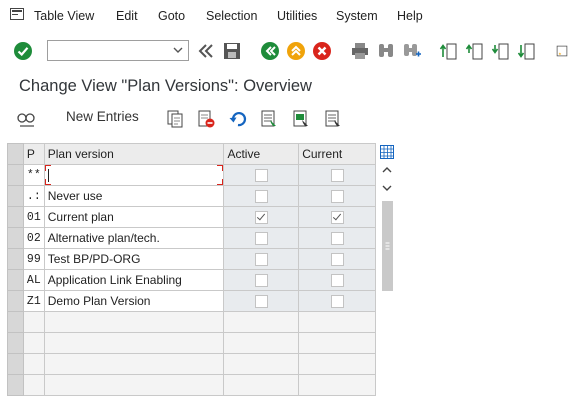 This screenshot has height=396, width=569. I want to click on column-header-plan-version: Plan version, so click(134, 154).